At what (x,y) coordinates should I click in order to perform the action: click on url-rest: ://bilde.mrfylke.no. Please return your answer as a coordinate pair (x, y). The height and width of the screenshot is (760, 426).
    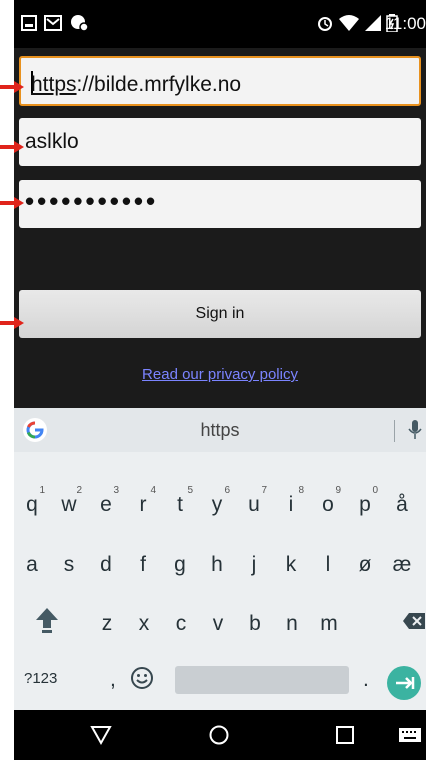
    Looking at the image, I should click on (159, 84).